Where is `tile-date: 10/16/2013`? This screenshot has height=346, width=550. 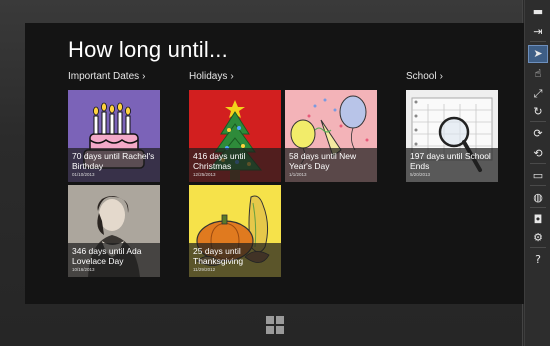 tile-date: 10/16/2013 is located at coordinates (83, 269).